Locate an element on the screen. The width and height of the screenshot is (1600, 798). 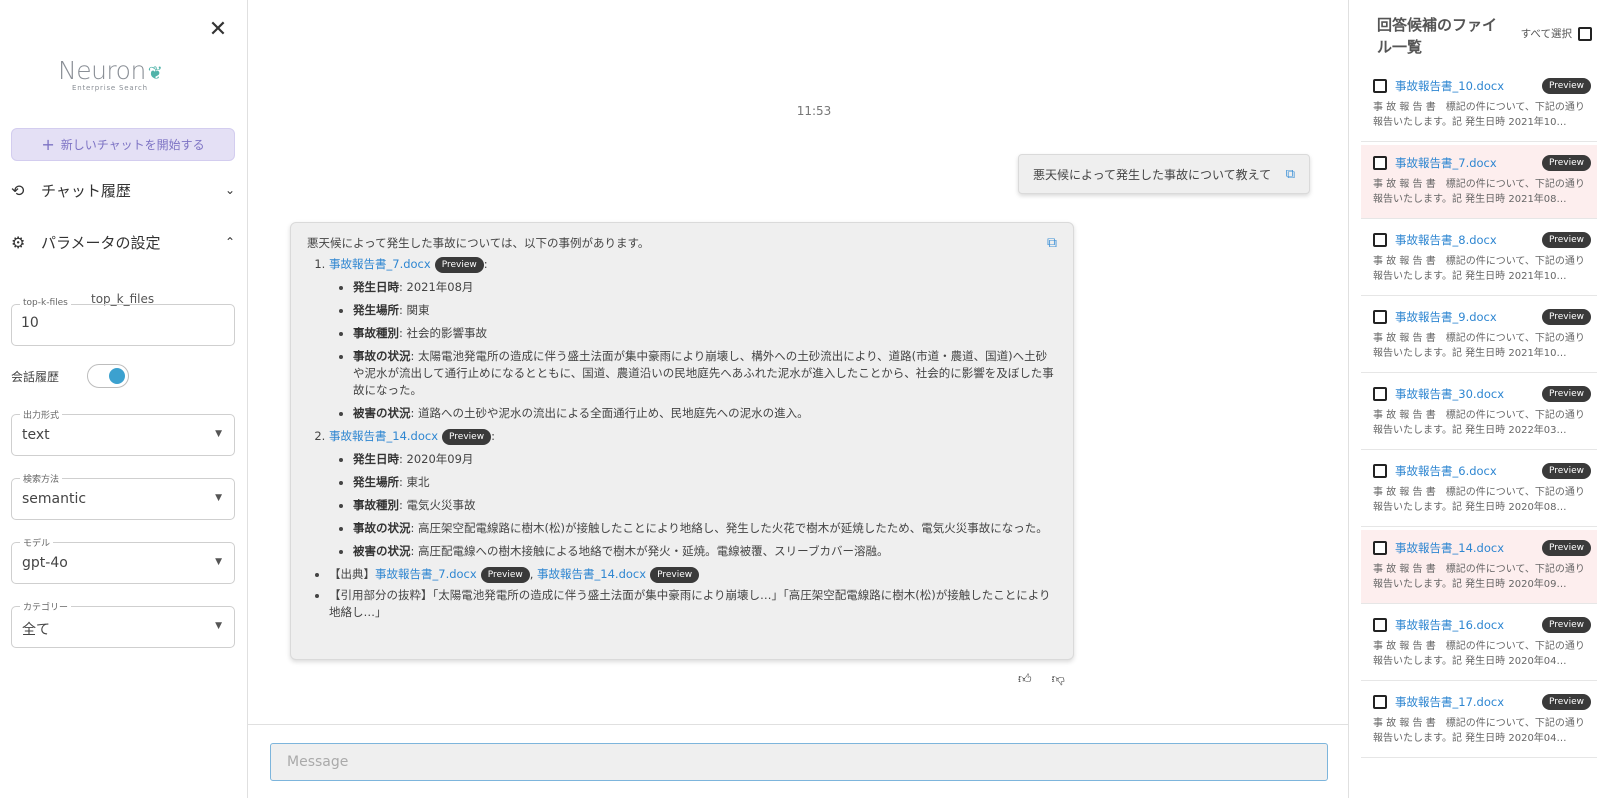
file-name-link: 事故報告書_30.docx is located at coordinates (1468, 394).